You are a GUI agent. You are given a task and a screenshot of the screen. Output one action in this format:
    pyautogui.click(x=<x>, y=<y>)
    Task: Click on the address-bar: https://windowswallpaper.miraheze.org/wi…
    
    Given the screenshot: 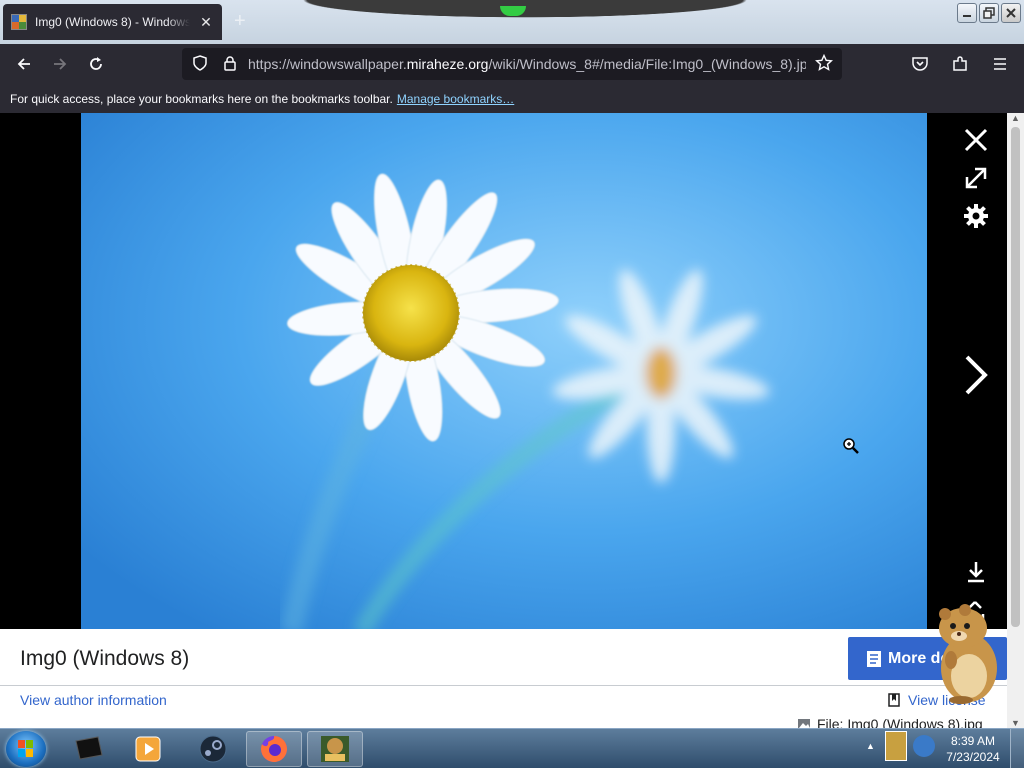 What is the action you would take?
    pyautogui.click(x=512, y=64)
    